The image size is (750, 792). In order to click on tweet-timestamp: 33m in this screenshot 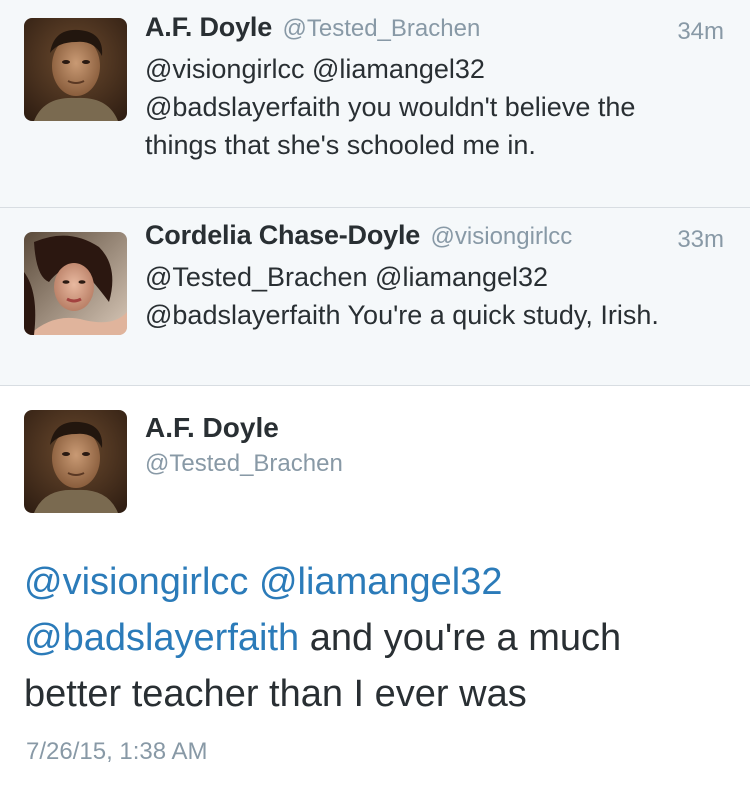, I will do `click(700, 239)`.